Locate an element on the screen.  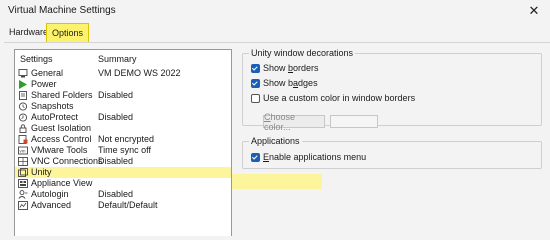
list-item-appliance-view: Appliance View is located at coordinates (123, 183).